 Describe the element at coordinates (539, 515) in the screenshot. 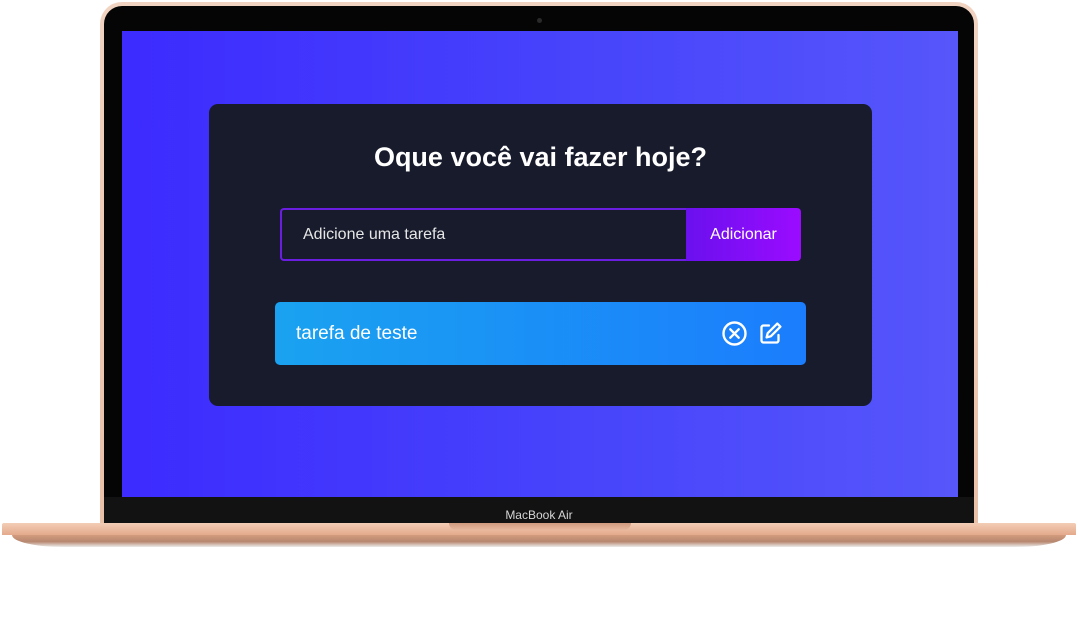

I see `device-model-label: MacBook Air` at that location.